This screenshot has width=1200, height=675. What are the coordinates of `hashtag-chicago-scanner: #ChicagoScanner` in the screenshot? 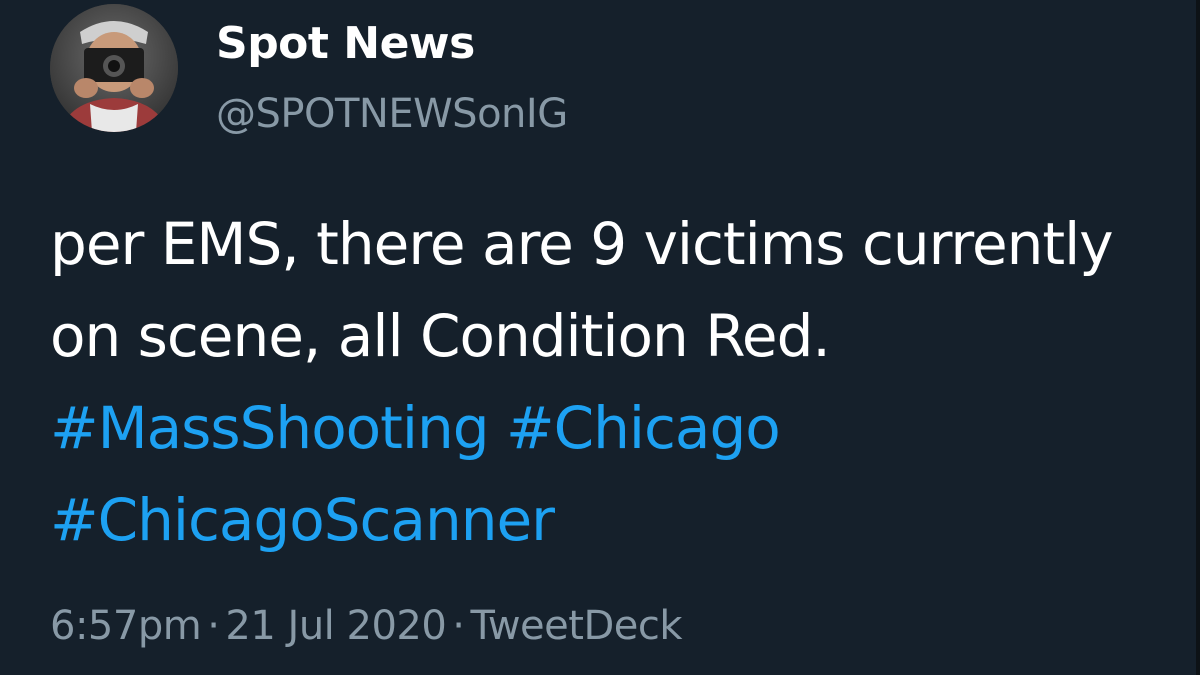 It's located at (302, 520).